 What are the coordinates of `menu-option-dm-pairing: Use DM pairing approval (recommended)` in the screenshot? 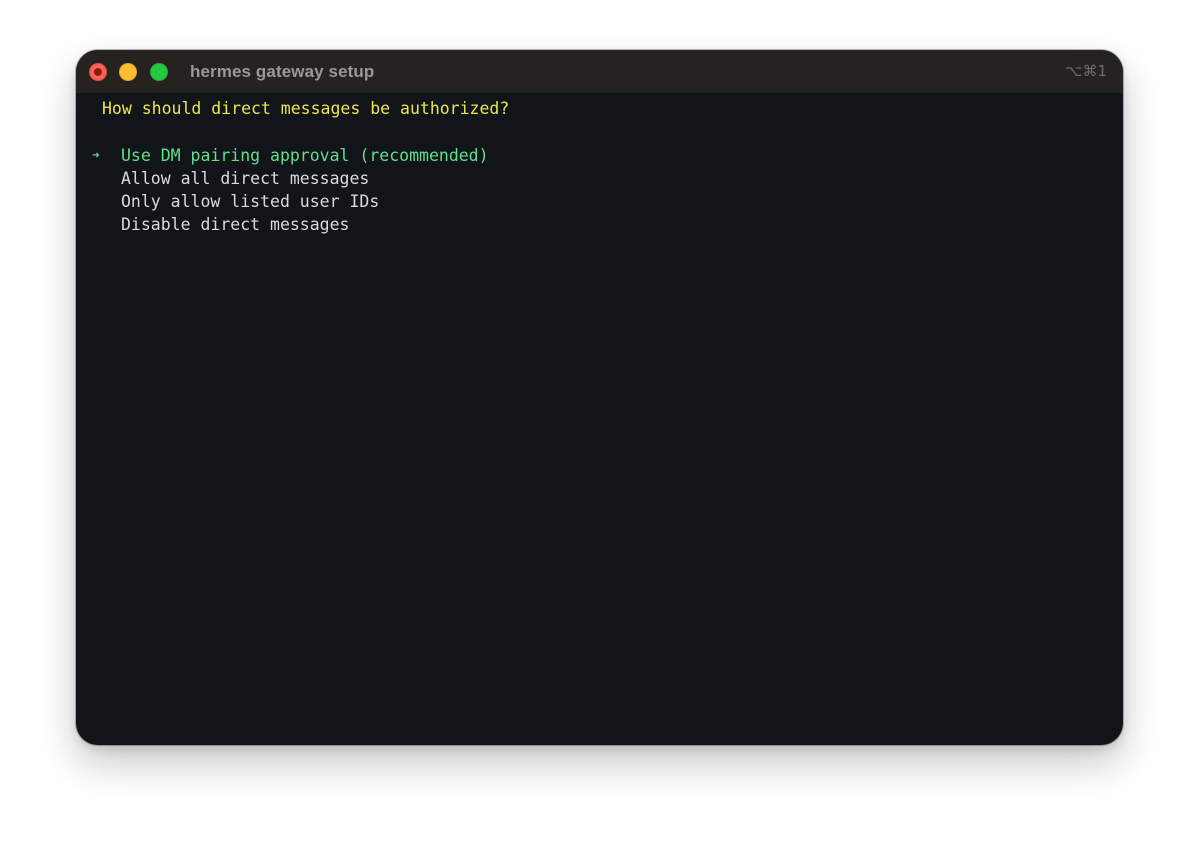 It's located at (305, 155).